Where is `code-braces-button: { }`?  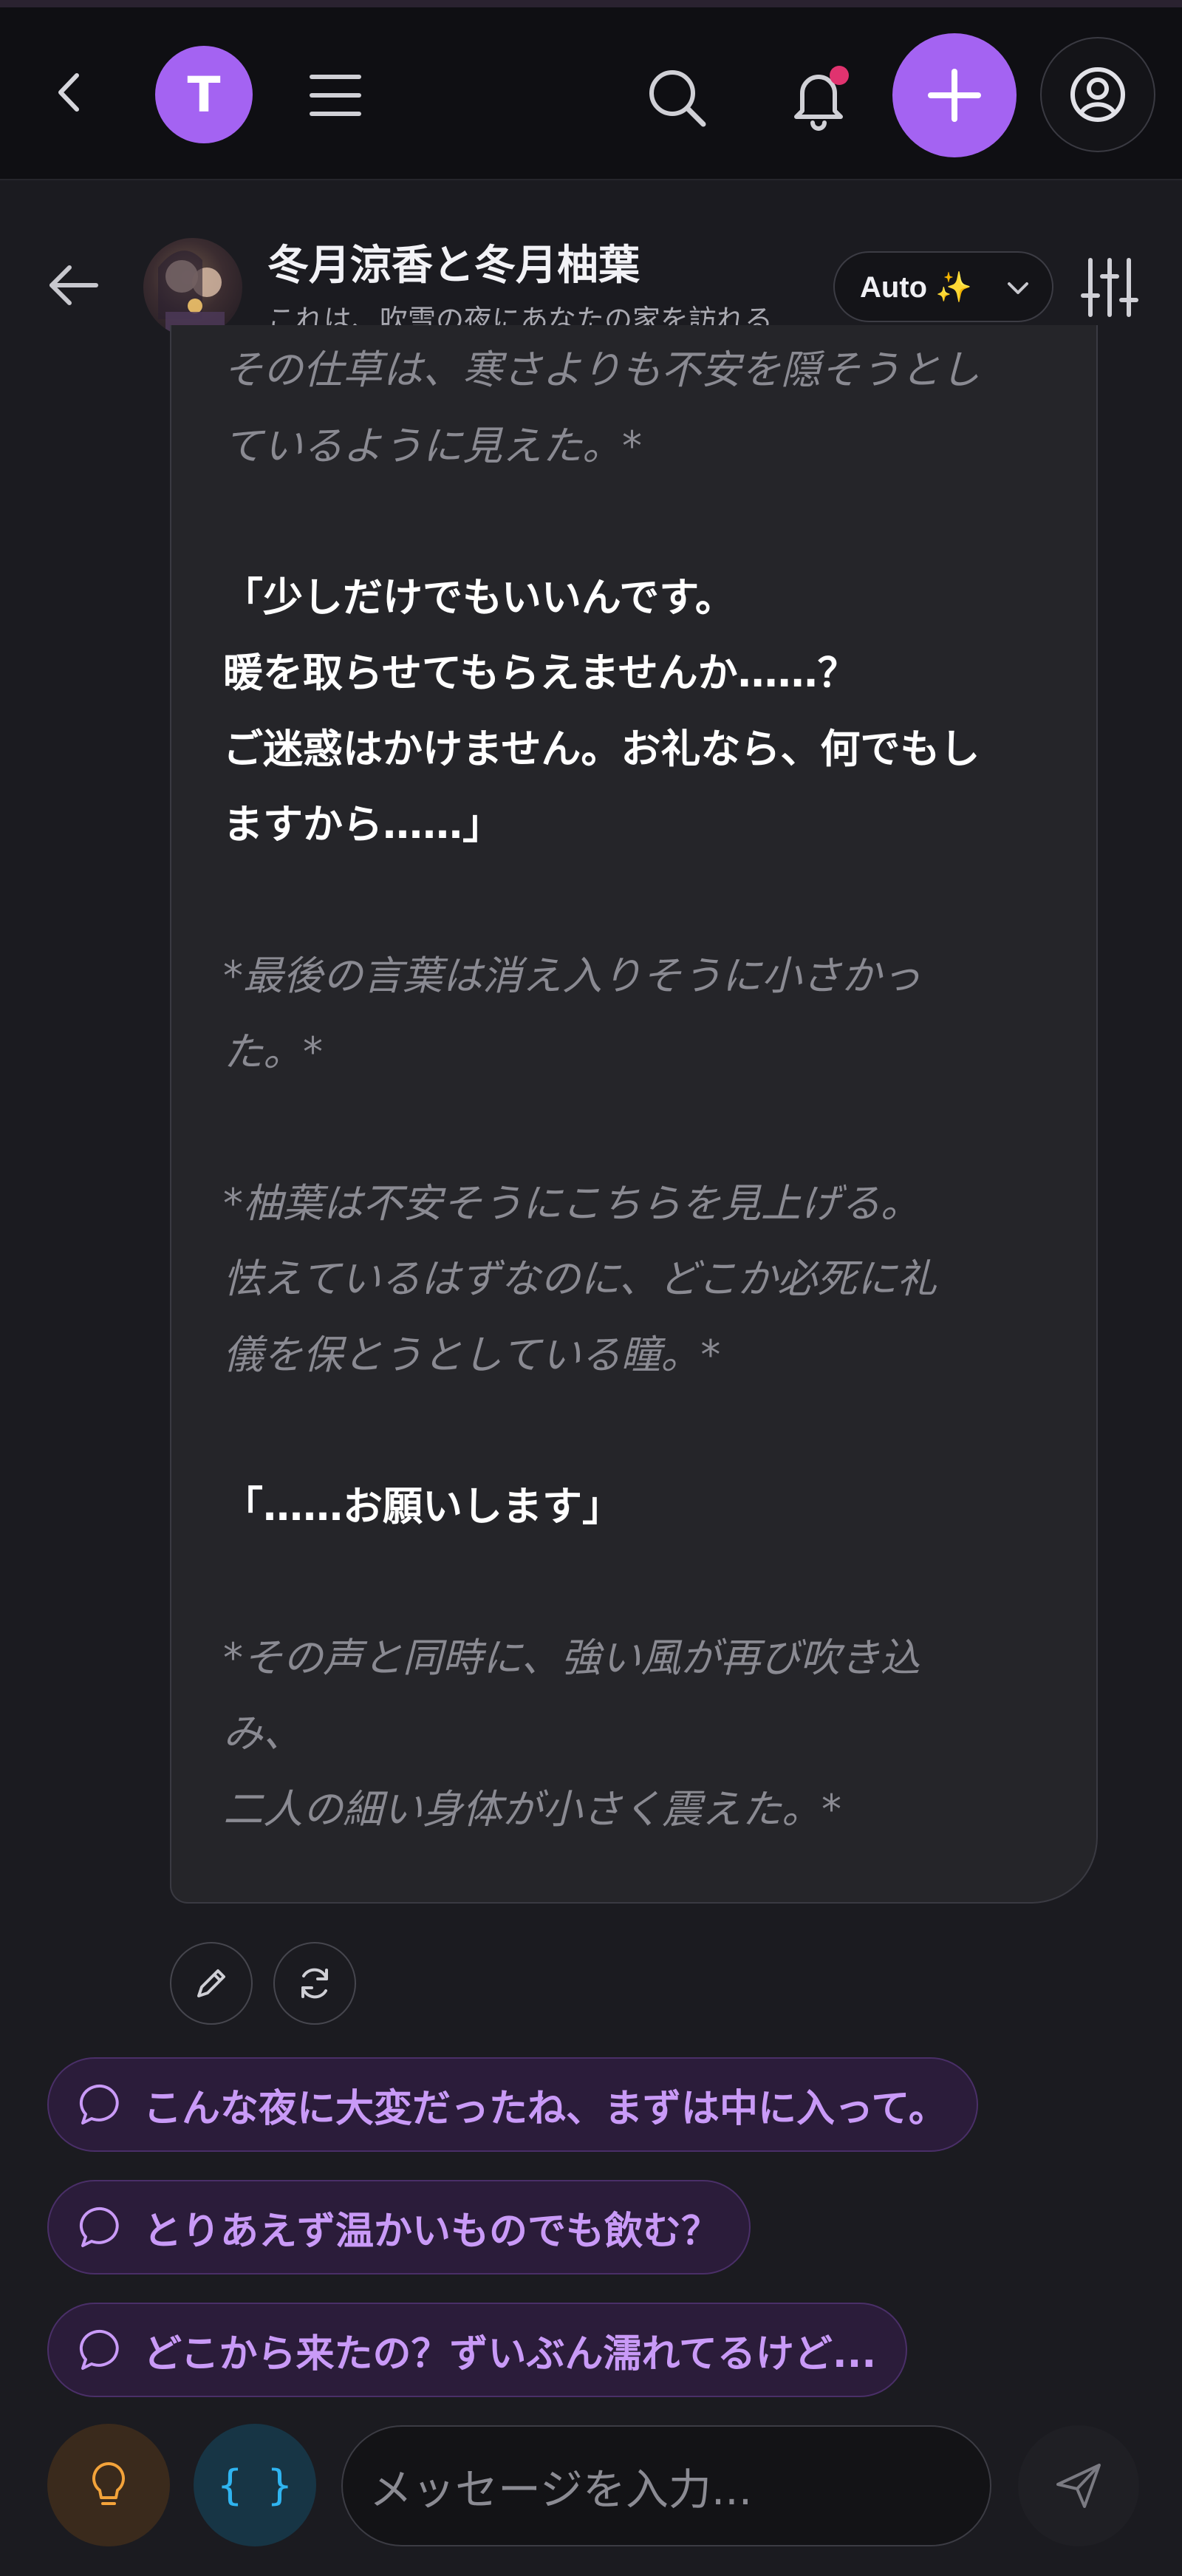 code-braces-button: { } is located at coordinates (255, 2485).